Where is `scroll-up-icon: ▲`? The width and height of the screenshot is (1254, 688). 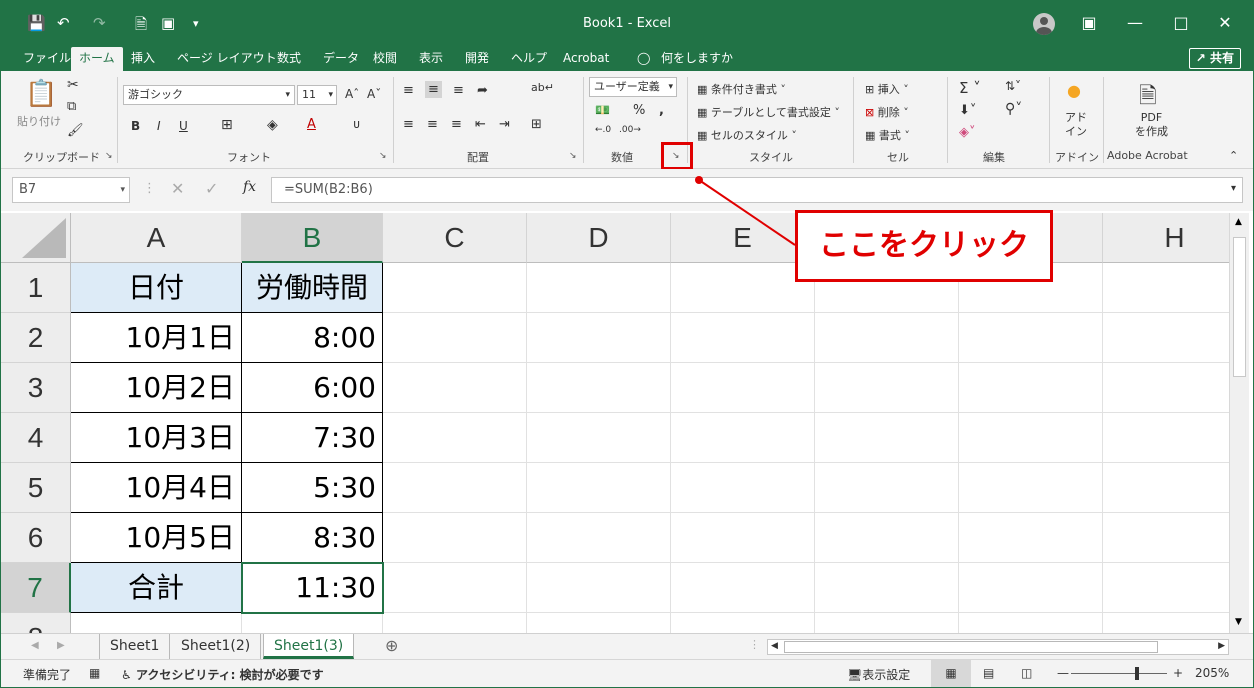
scroll-up-icon: ▲ is located at coordinates (1238, 222).